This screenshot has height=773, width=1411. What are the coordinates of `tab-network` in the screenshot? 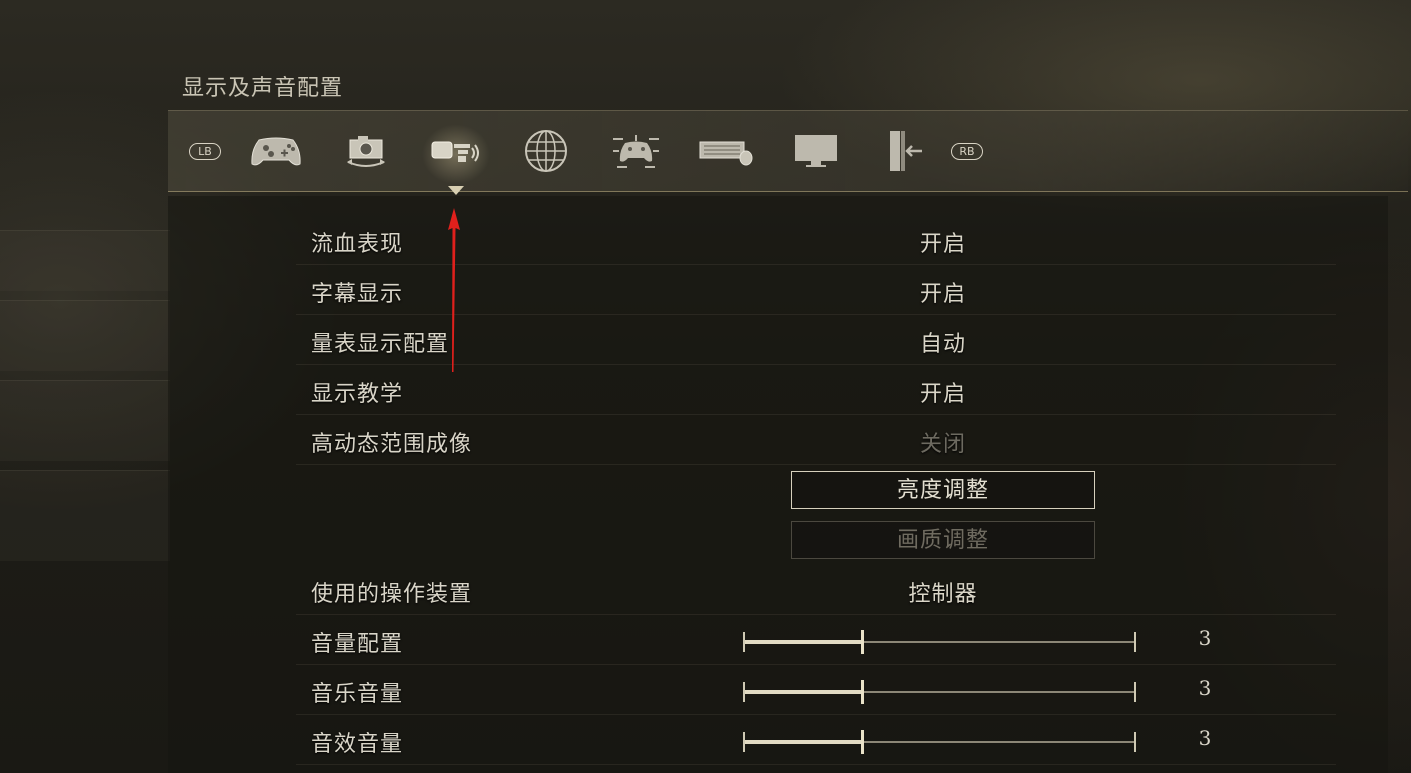 It's located at (546, 151).